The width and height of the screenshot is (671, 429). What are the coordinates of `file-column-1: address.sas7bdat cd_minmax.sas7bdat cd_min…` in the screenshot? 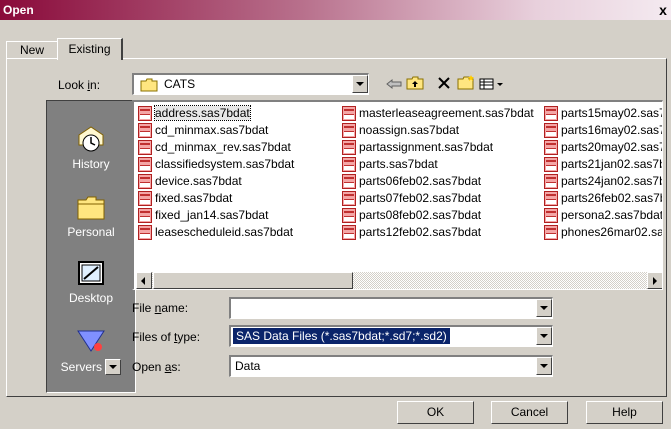 It's located at (215, 173).